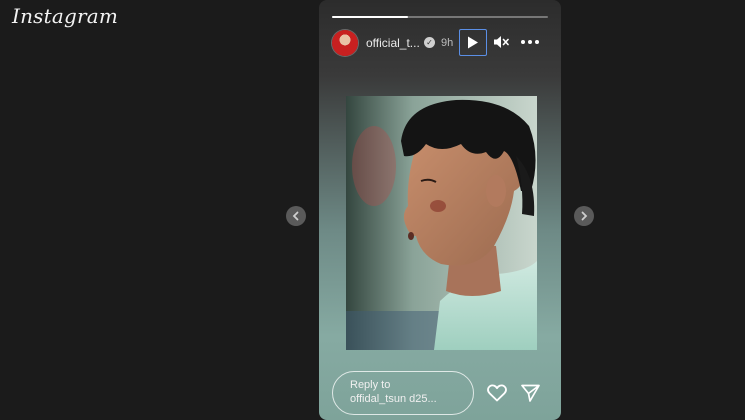  I want to click on previous-story-button, so click(296, 216).